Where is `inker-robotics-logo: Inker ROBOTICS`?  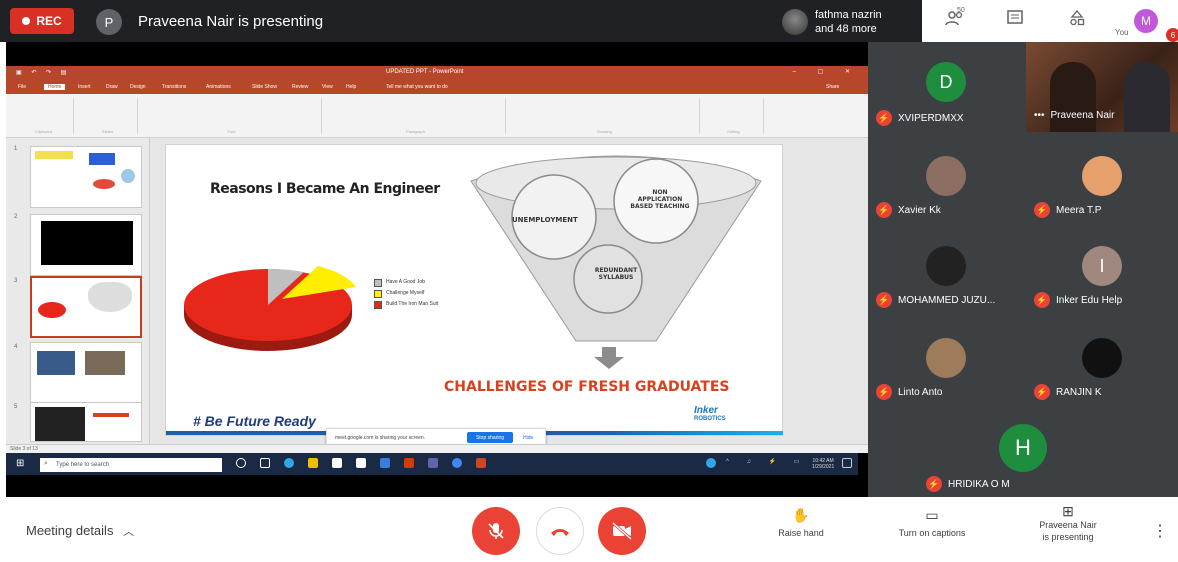
inker-robotics-logo: Inker ROBOTICS is located at coordinates (710, 414).